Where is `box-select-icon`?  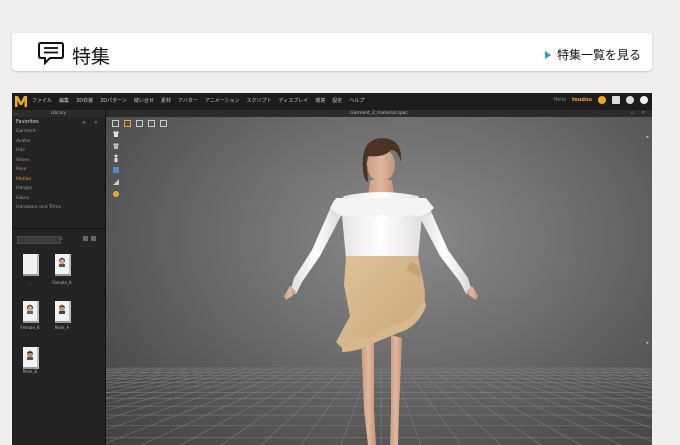 box-select-icon is located at coordinates (139, 123).